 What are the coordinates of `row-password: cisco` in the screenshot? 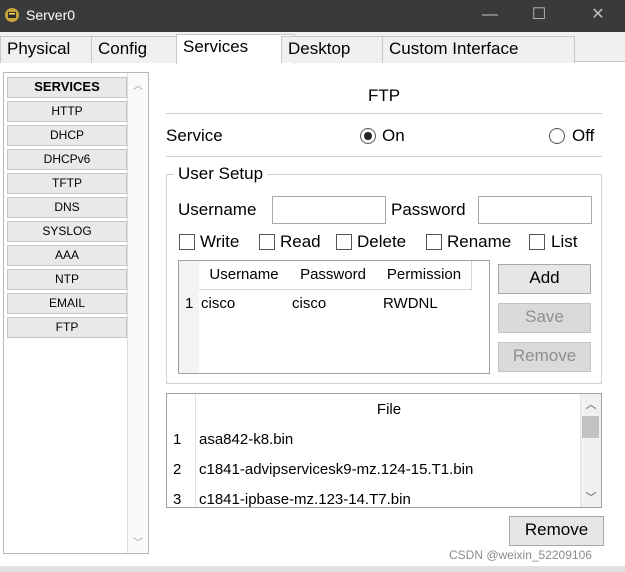 It's located at (309, 303).